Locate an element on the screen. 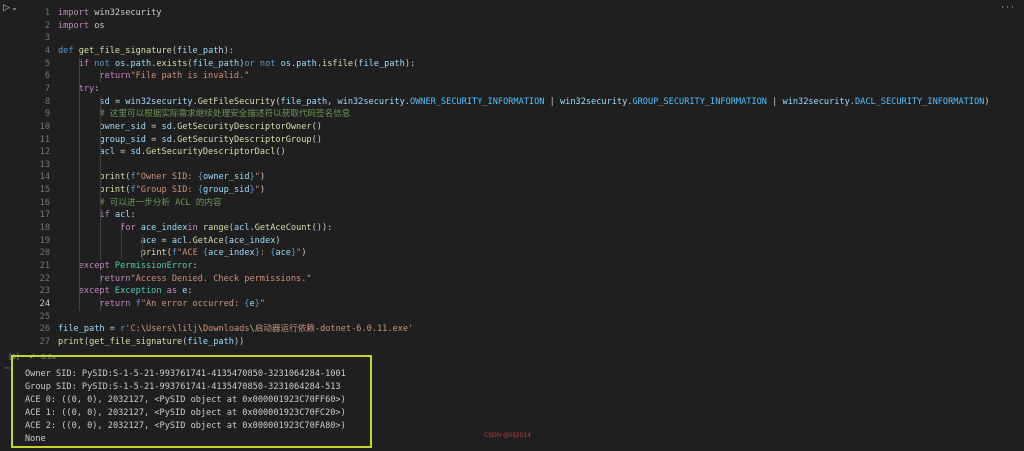 Image resolution: width=1024 pixels, height=451 pixels. line-number: 8 is located at coordinates (47, 101).